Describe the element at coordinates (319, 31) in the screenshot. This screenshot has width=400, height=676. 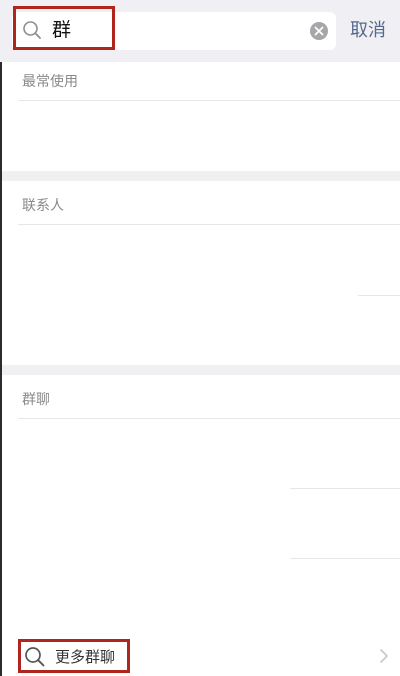
I see `clear-icon` at that location.